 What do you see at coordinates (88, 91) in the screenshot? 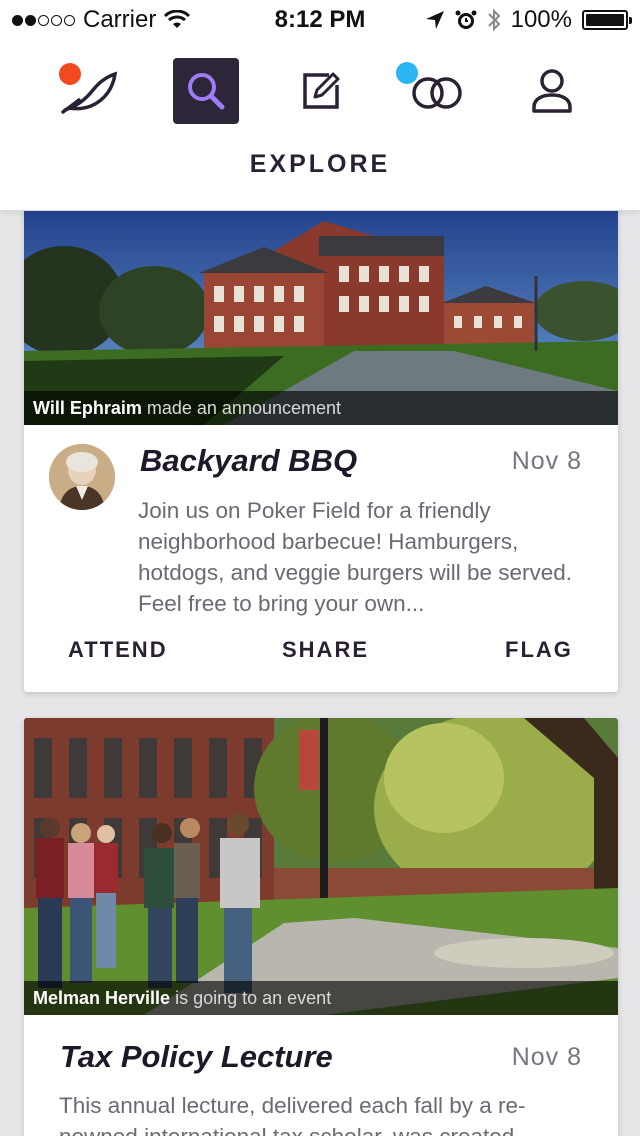
I see `nav-feed-button` at bounding box center [88, 91].